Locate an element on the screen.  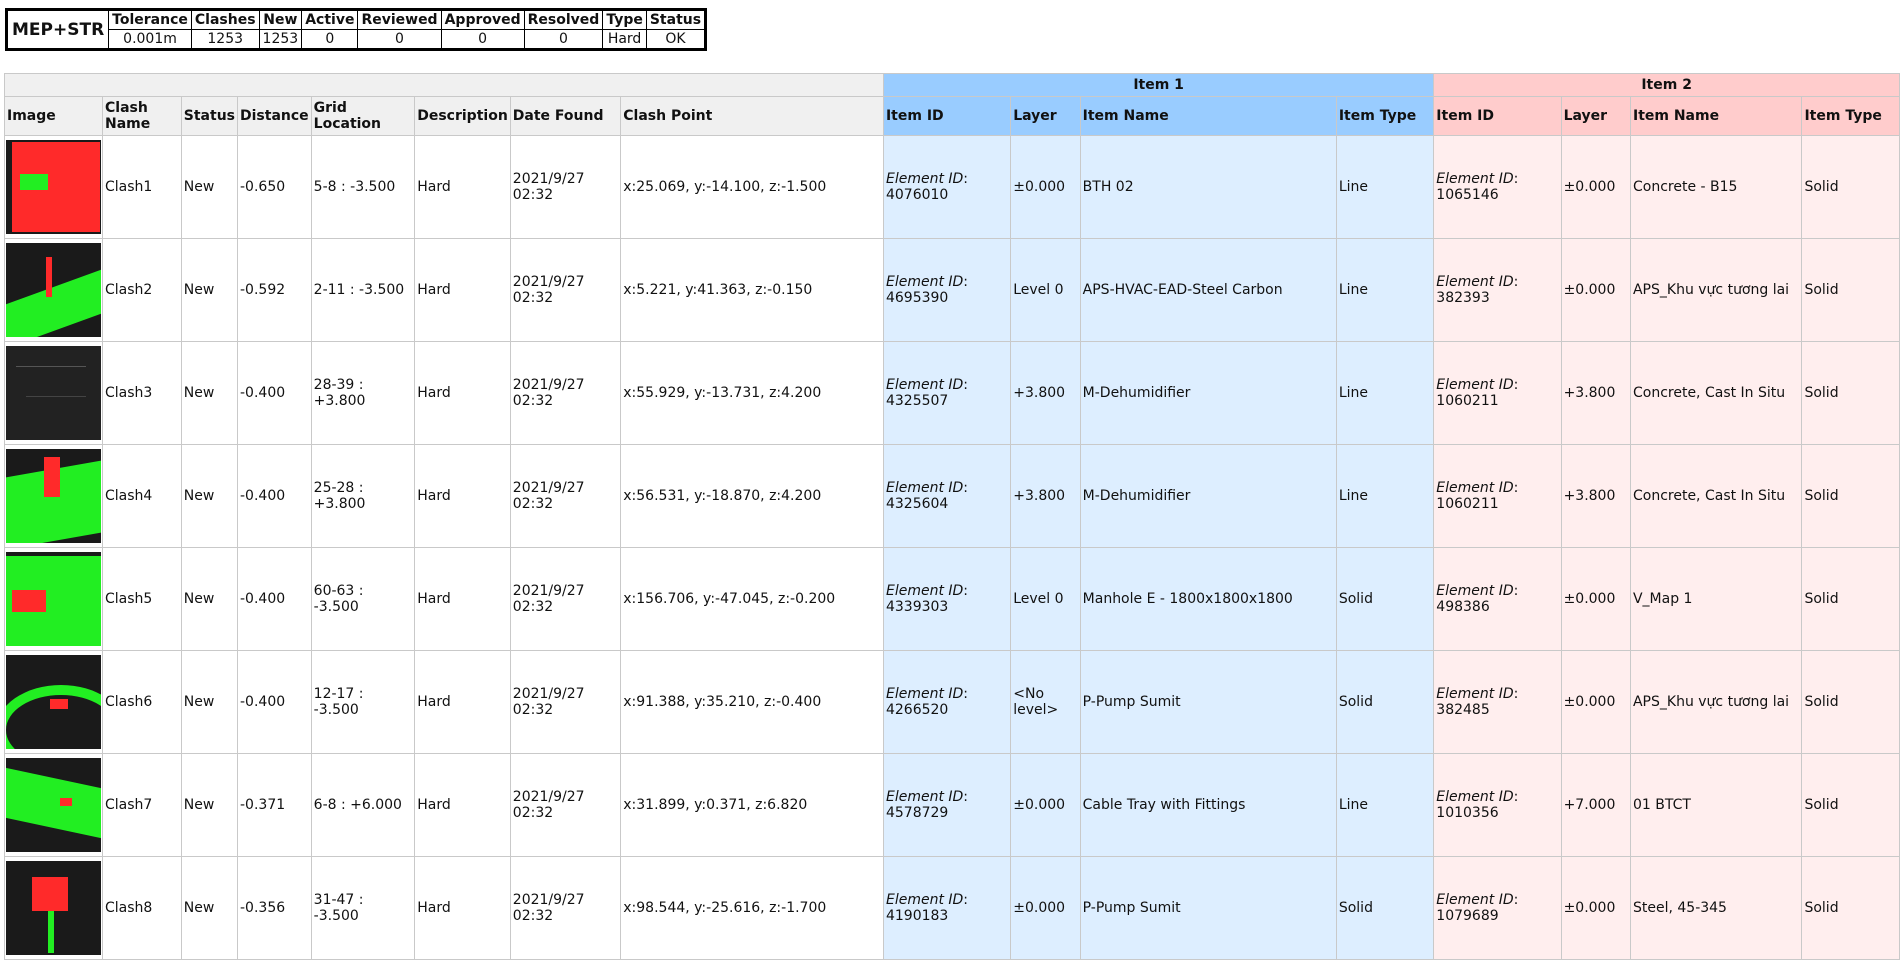
col-image: Image is located at coordinates (53, 116).